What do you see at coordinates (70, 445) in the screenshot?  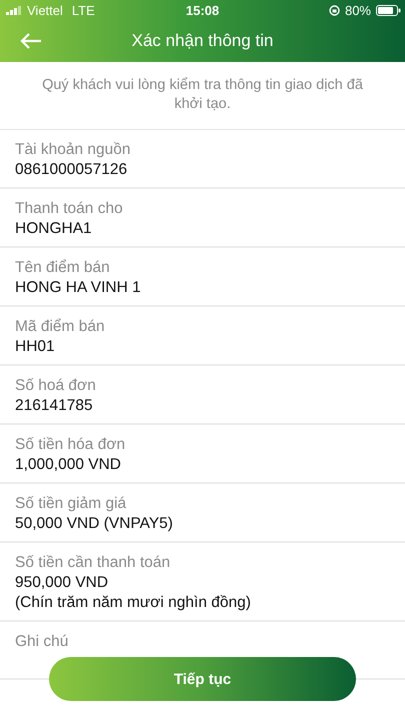 I see `field-label: Số tiền hóa đơn` at bounding box center [70, 445].